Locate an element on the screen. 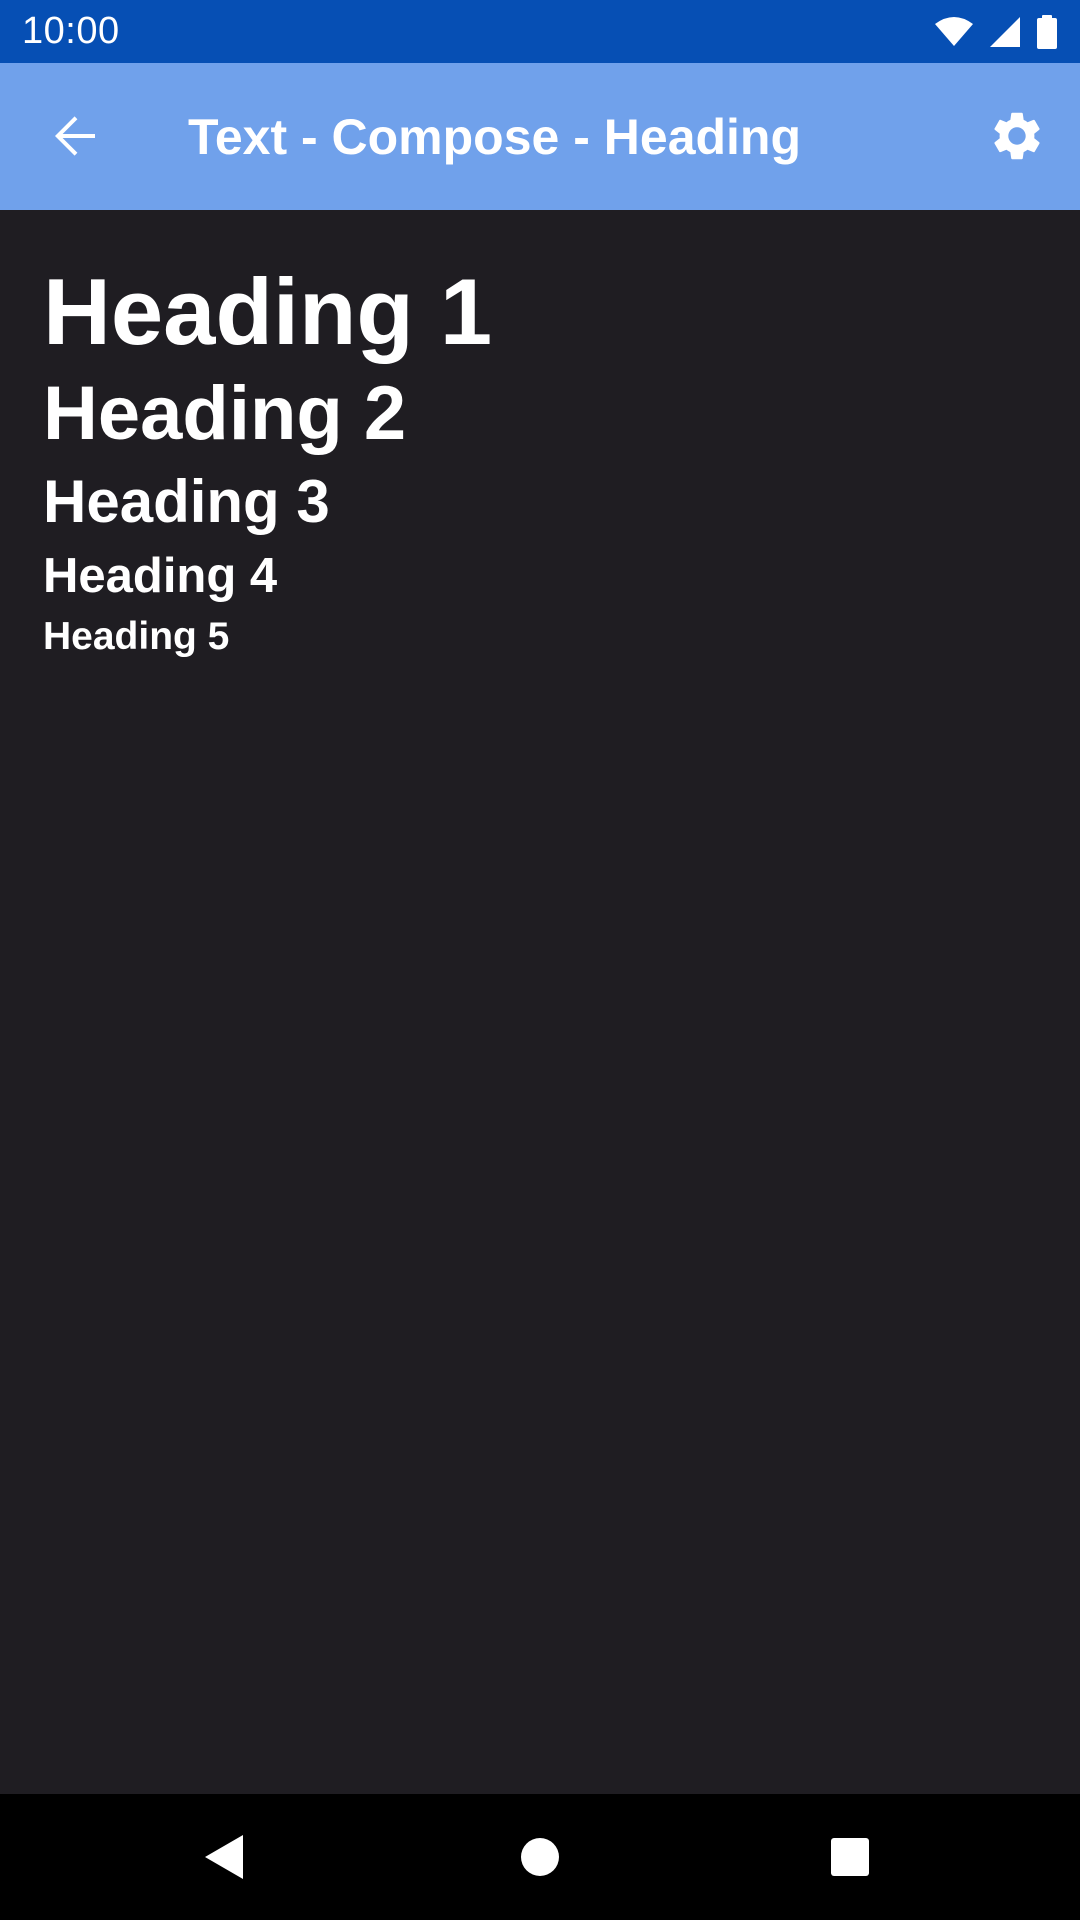 Image resolution: width=1080 pixels, height=1920 pixels. wifi-icon is located at coordinates (954, 31).